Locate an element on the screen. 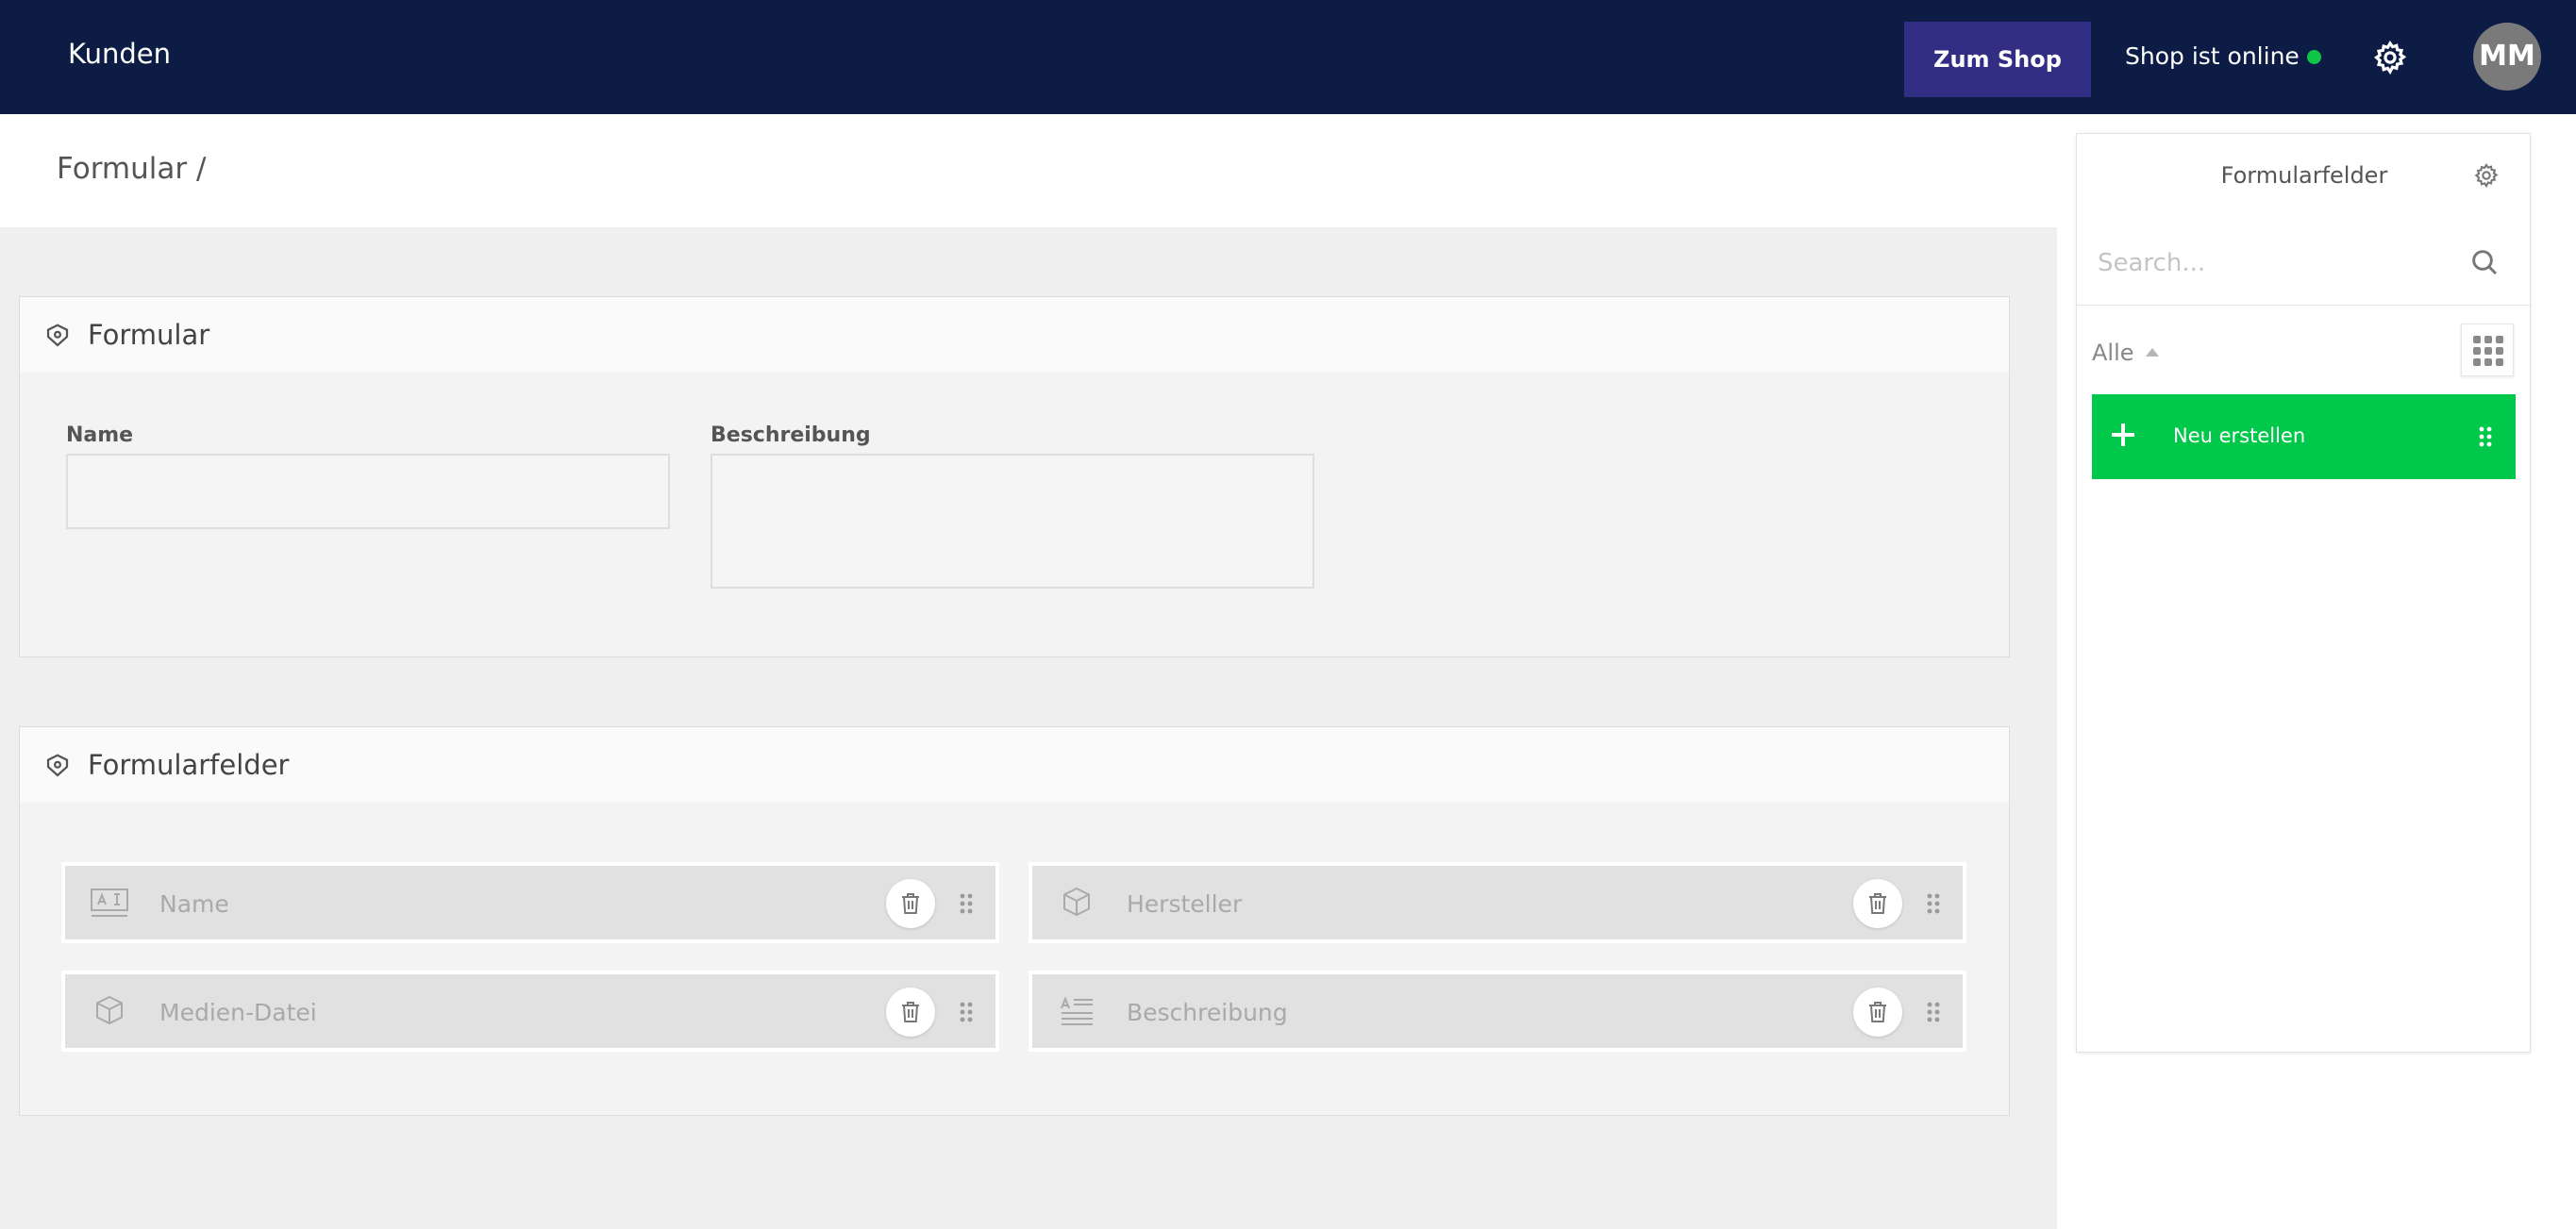 The width and height of the screenshot is (2576, 1229). search-input is located at coordinates (2277, 263).